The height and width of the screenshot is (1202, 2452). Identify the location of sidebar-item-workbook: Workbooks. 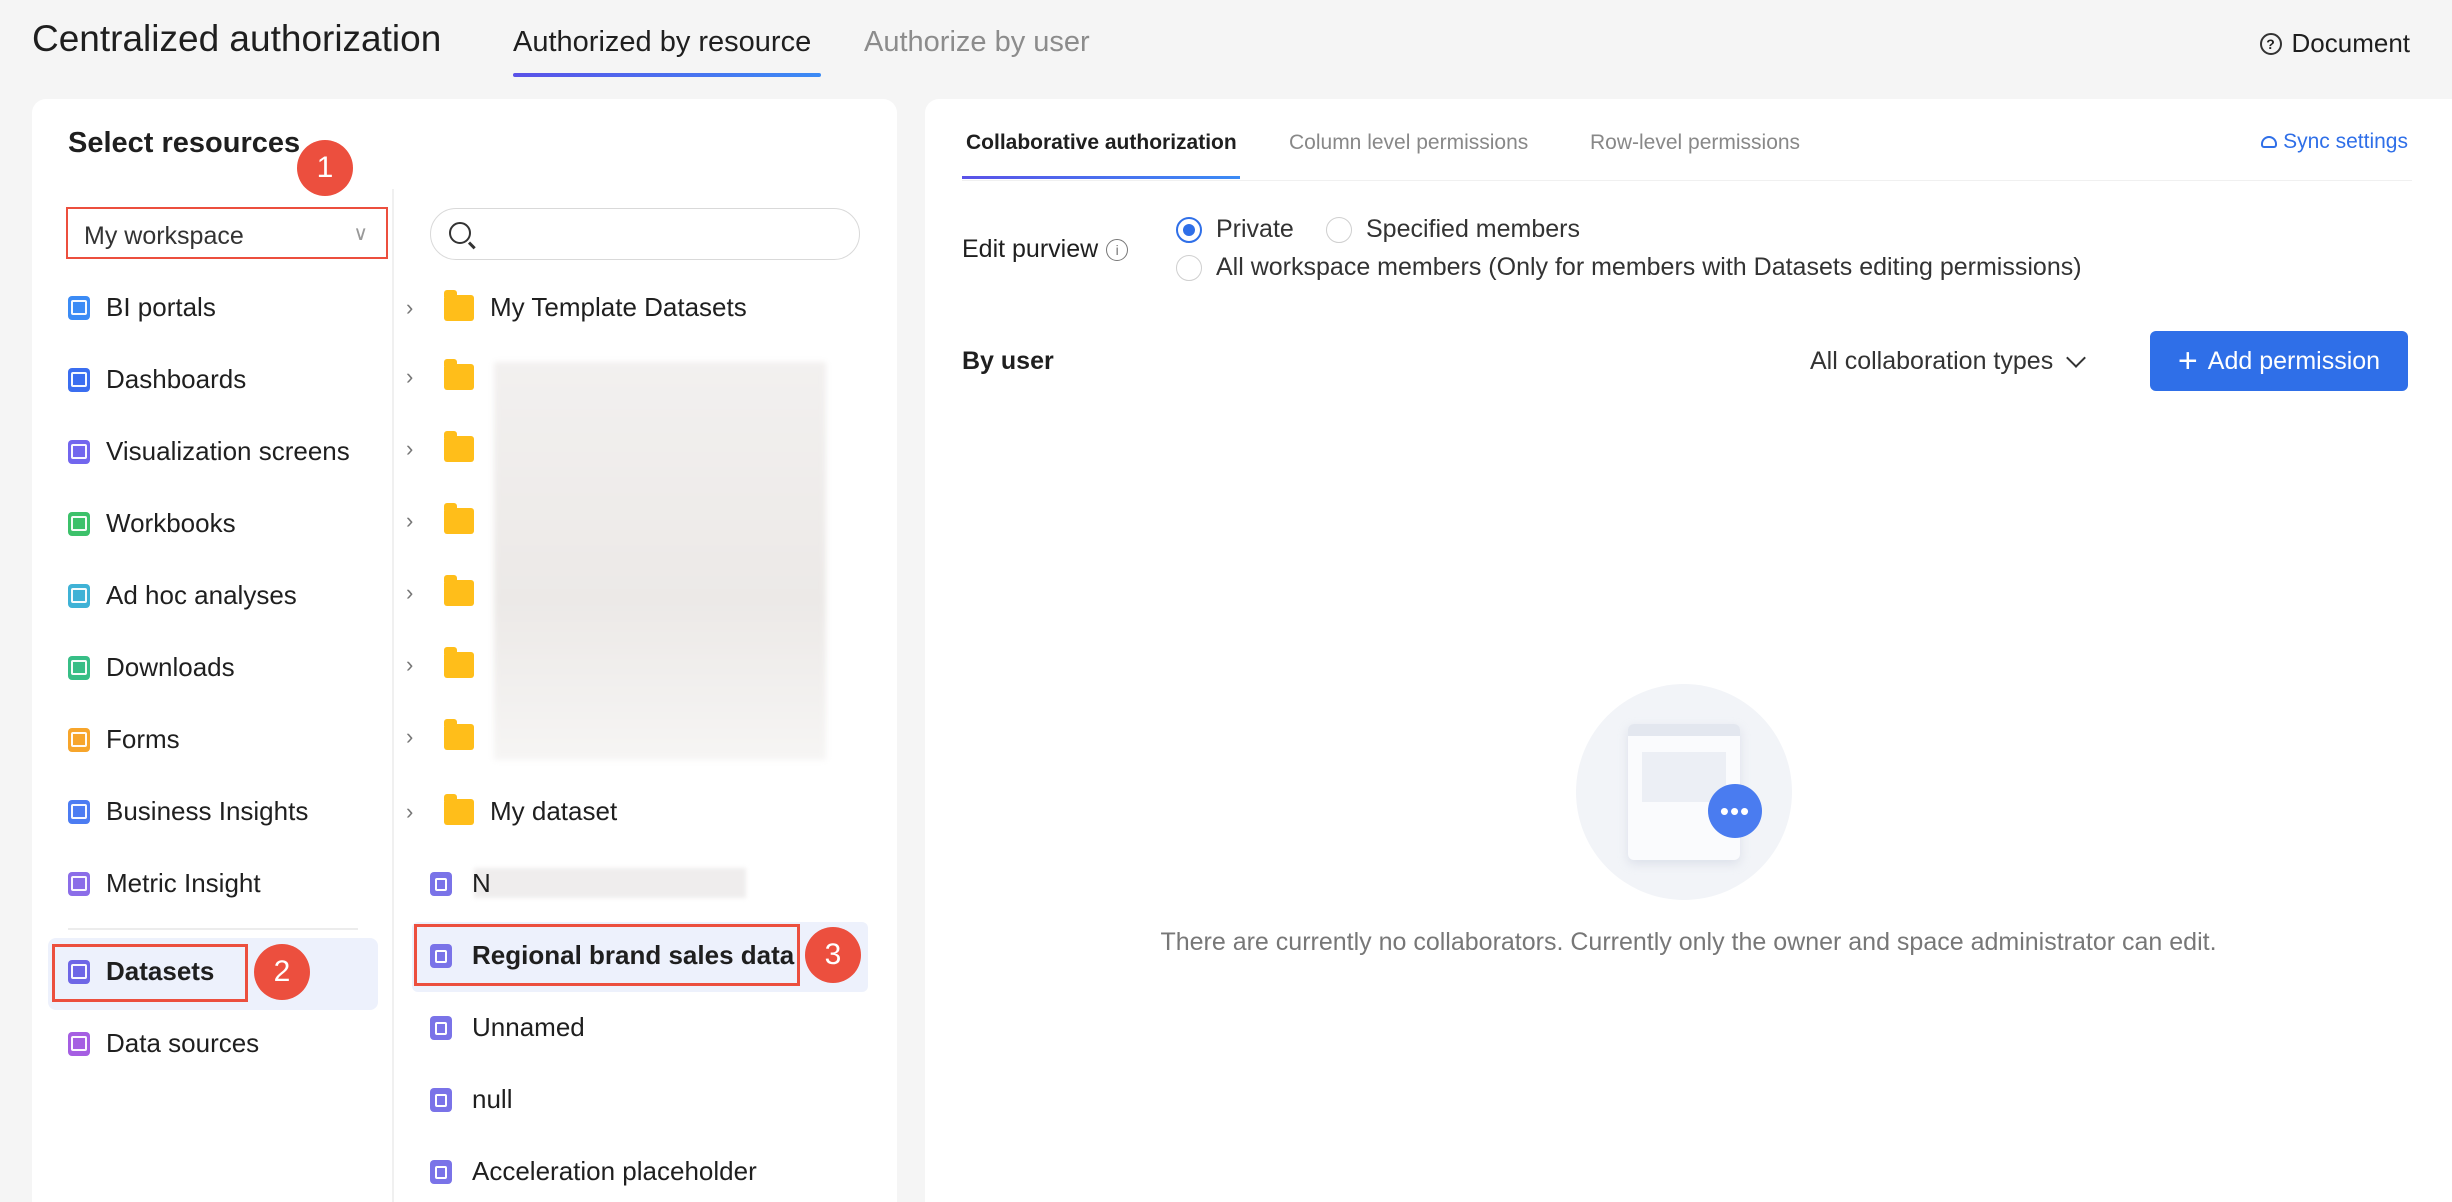
(152, 523).